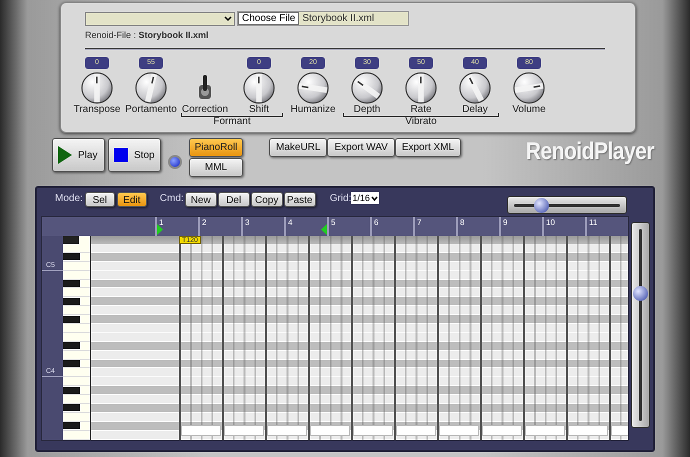 Image resolution: width=690 pixels, height=457 pixels. I want to click on measure-number: 11, so click(593, 223).